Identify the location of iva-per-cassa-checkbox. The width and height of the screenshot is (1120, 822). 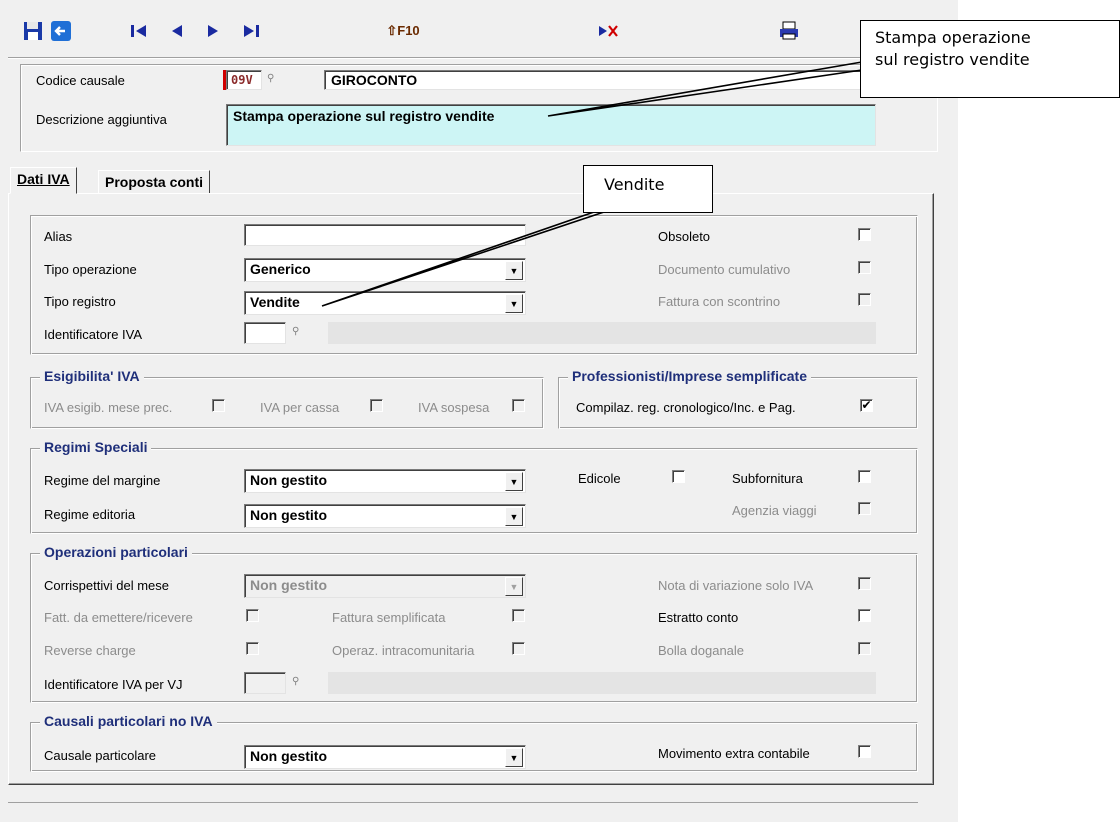
(376, 405).